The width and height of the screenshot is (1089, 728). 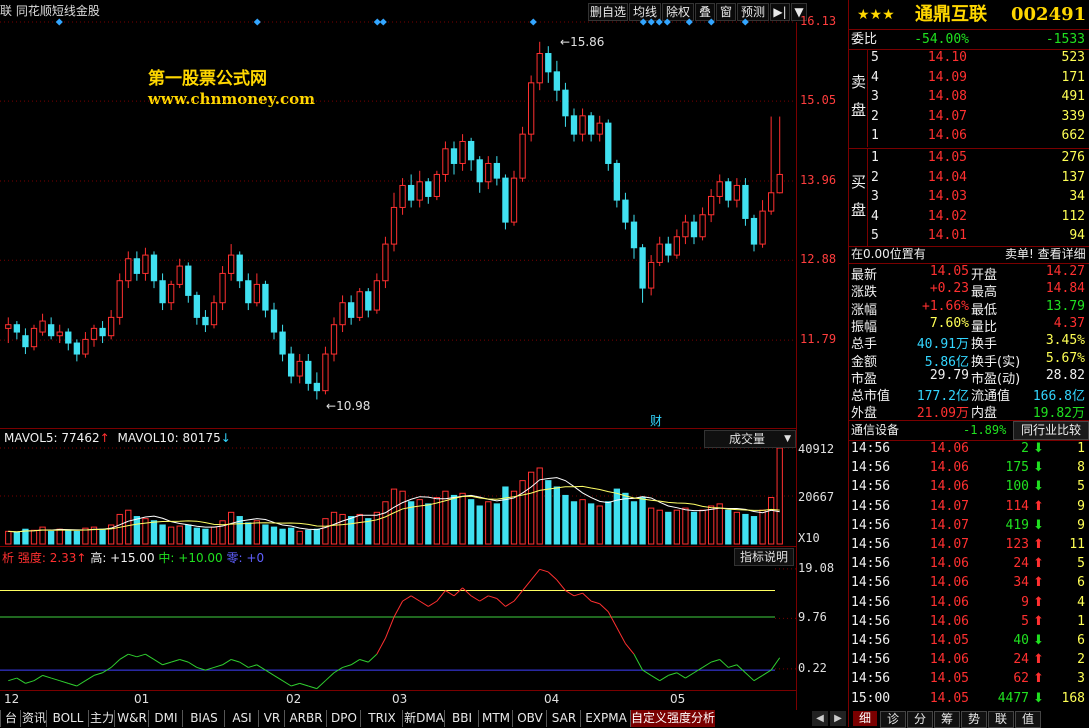 I want to click on indicator-tab: ASI, so click(x=241, y=718).